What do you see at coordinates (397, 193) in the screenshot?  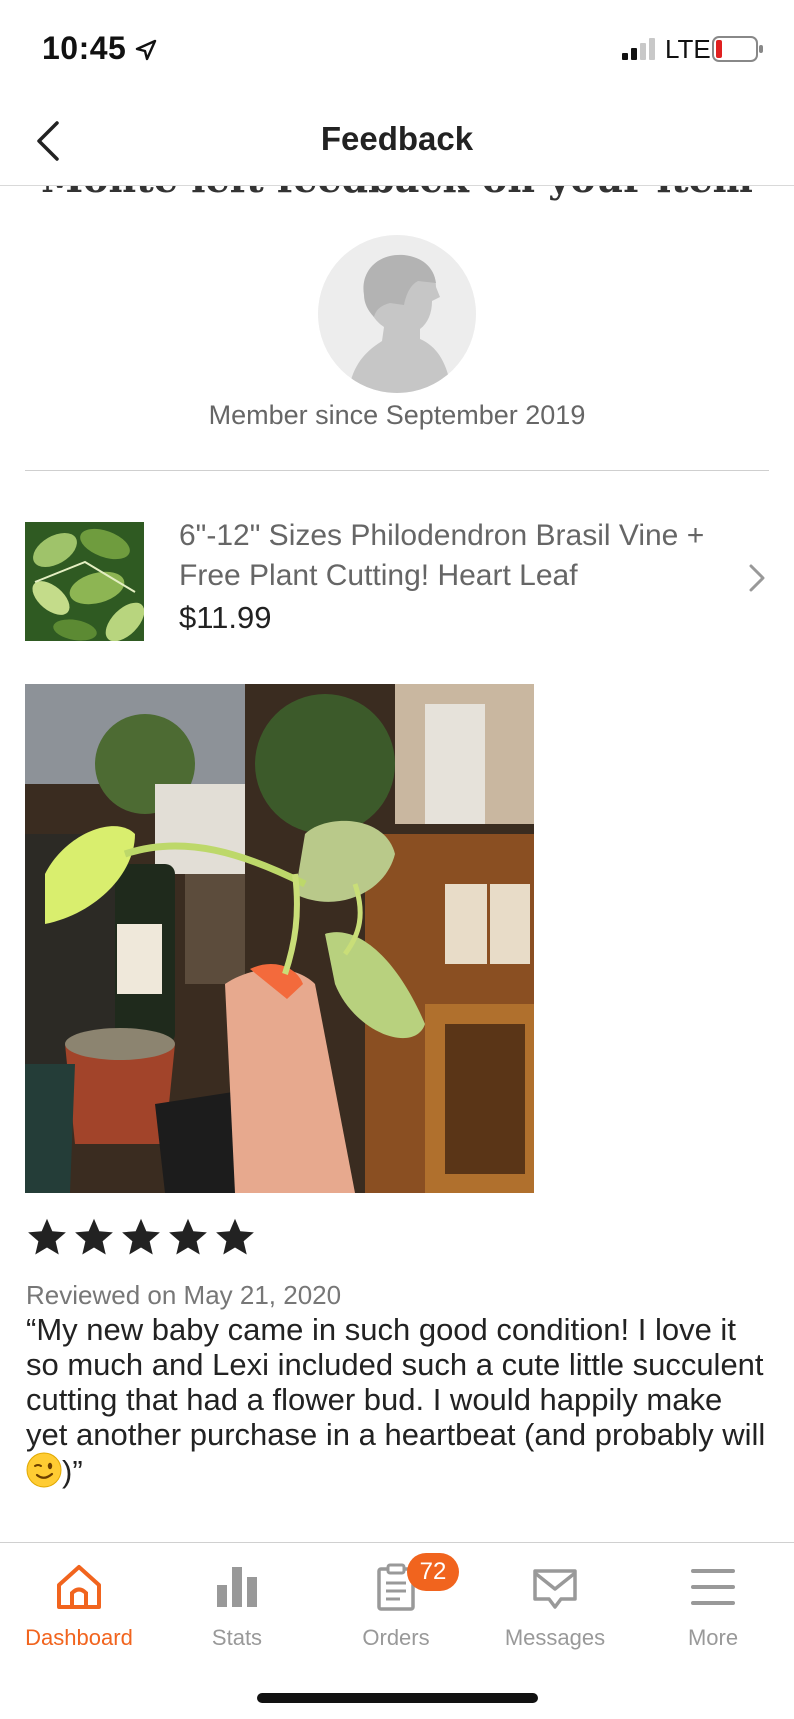 I see `feedback-headline: Monte left feedback on your item` at bounding box center [397, 193].